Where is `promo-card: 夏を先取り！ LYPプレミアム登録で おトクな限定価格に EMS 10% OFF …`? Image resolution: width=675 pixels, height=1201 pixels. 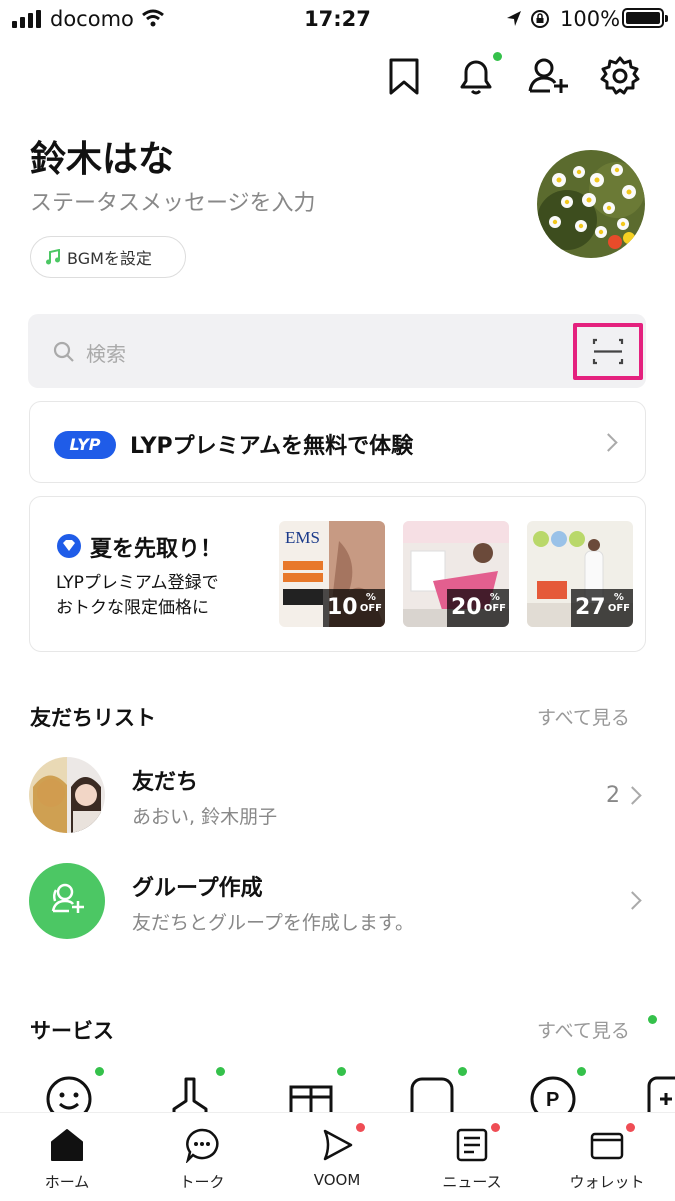
promo-card: 夏を先取り！ LYPプレミアム登録で おトクな限定価格に EMS 10% OFF … is located at coordinates (337, 574).